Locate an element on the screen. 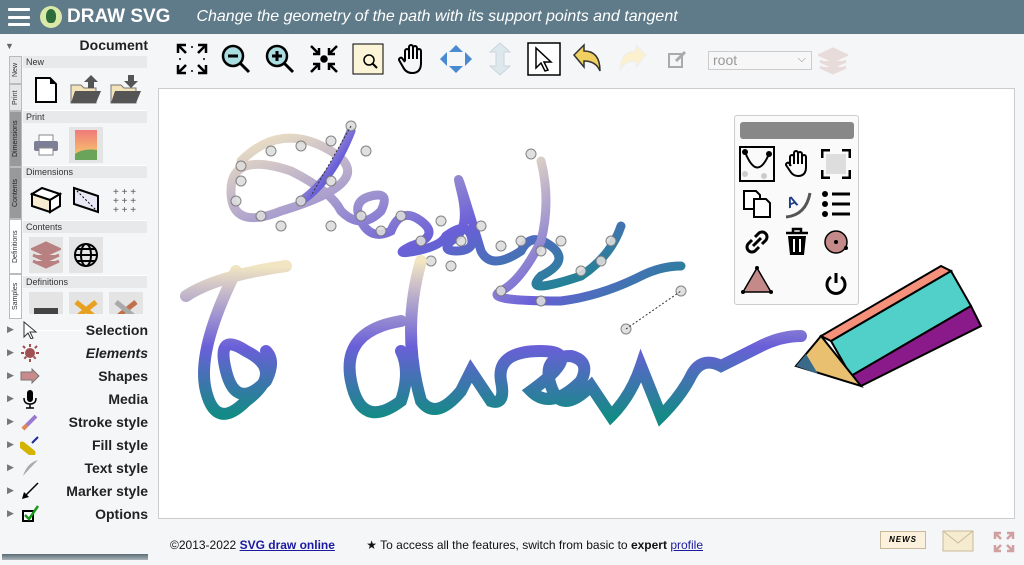  group-title: Contents is located at coordinates (85, 227).